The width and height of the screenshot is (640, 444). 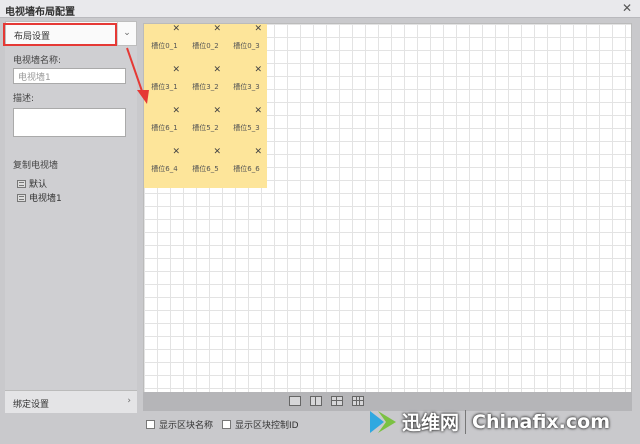 I want to click on layout-block: ✕ 槽位5_3, so click(x=246, y=126).